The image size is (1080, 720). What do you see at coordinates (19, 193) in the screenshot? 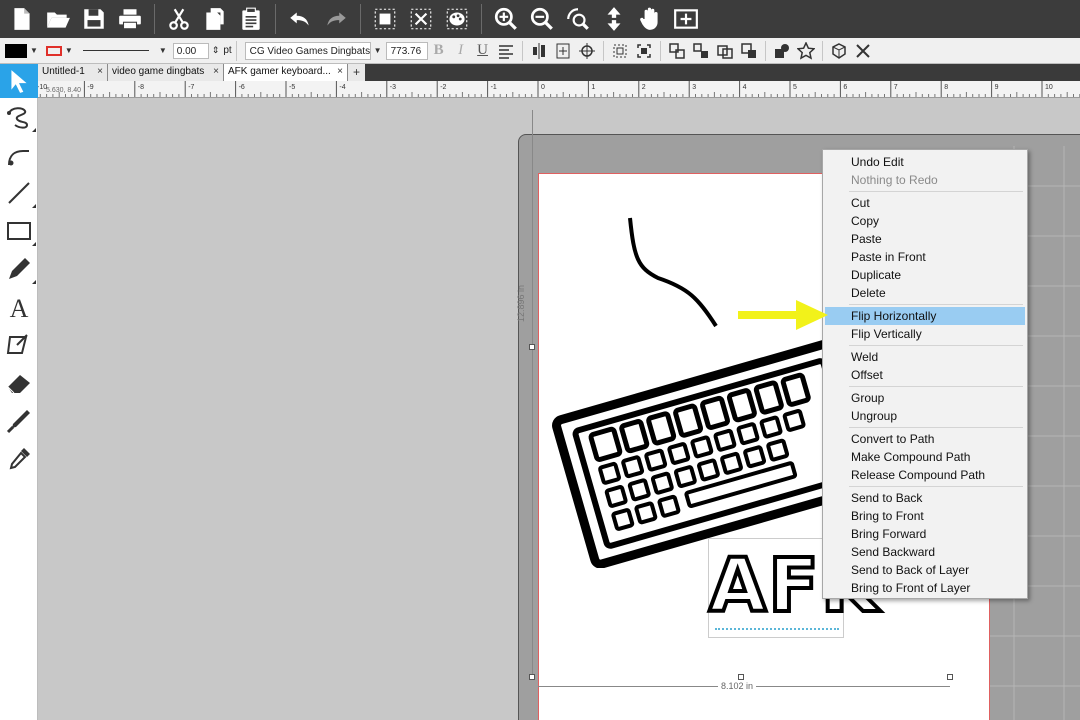
I see `line-tool-icon` at bounding box center [19, 193].